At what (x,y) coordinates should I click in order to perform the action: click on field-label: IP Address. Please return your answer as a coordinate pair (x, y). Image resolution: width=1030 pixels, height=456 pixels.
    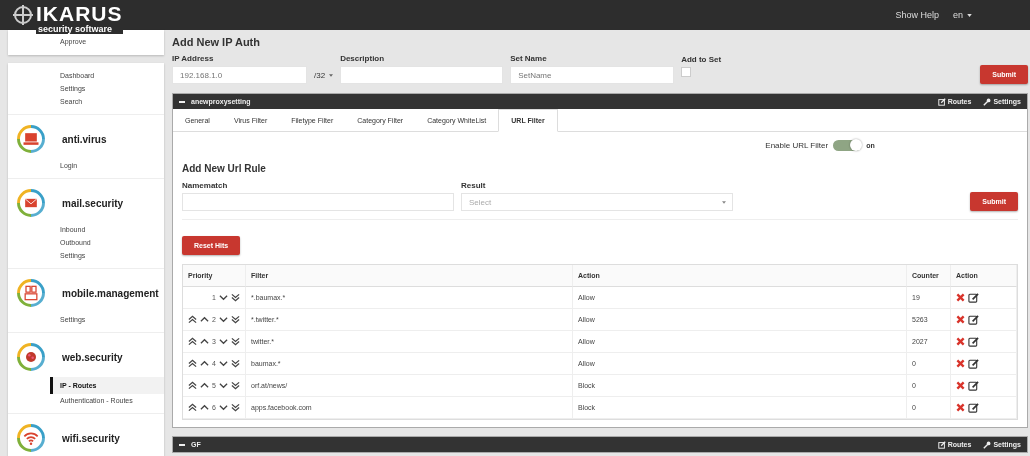
    Looking at the image, I should click on (193, 58).